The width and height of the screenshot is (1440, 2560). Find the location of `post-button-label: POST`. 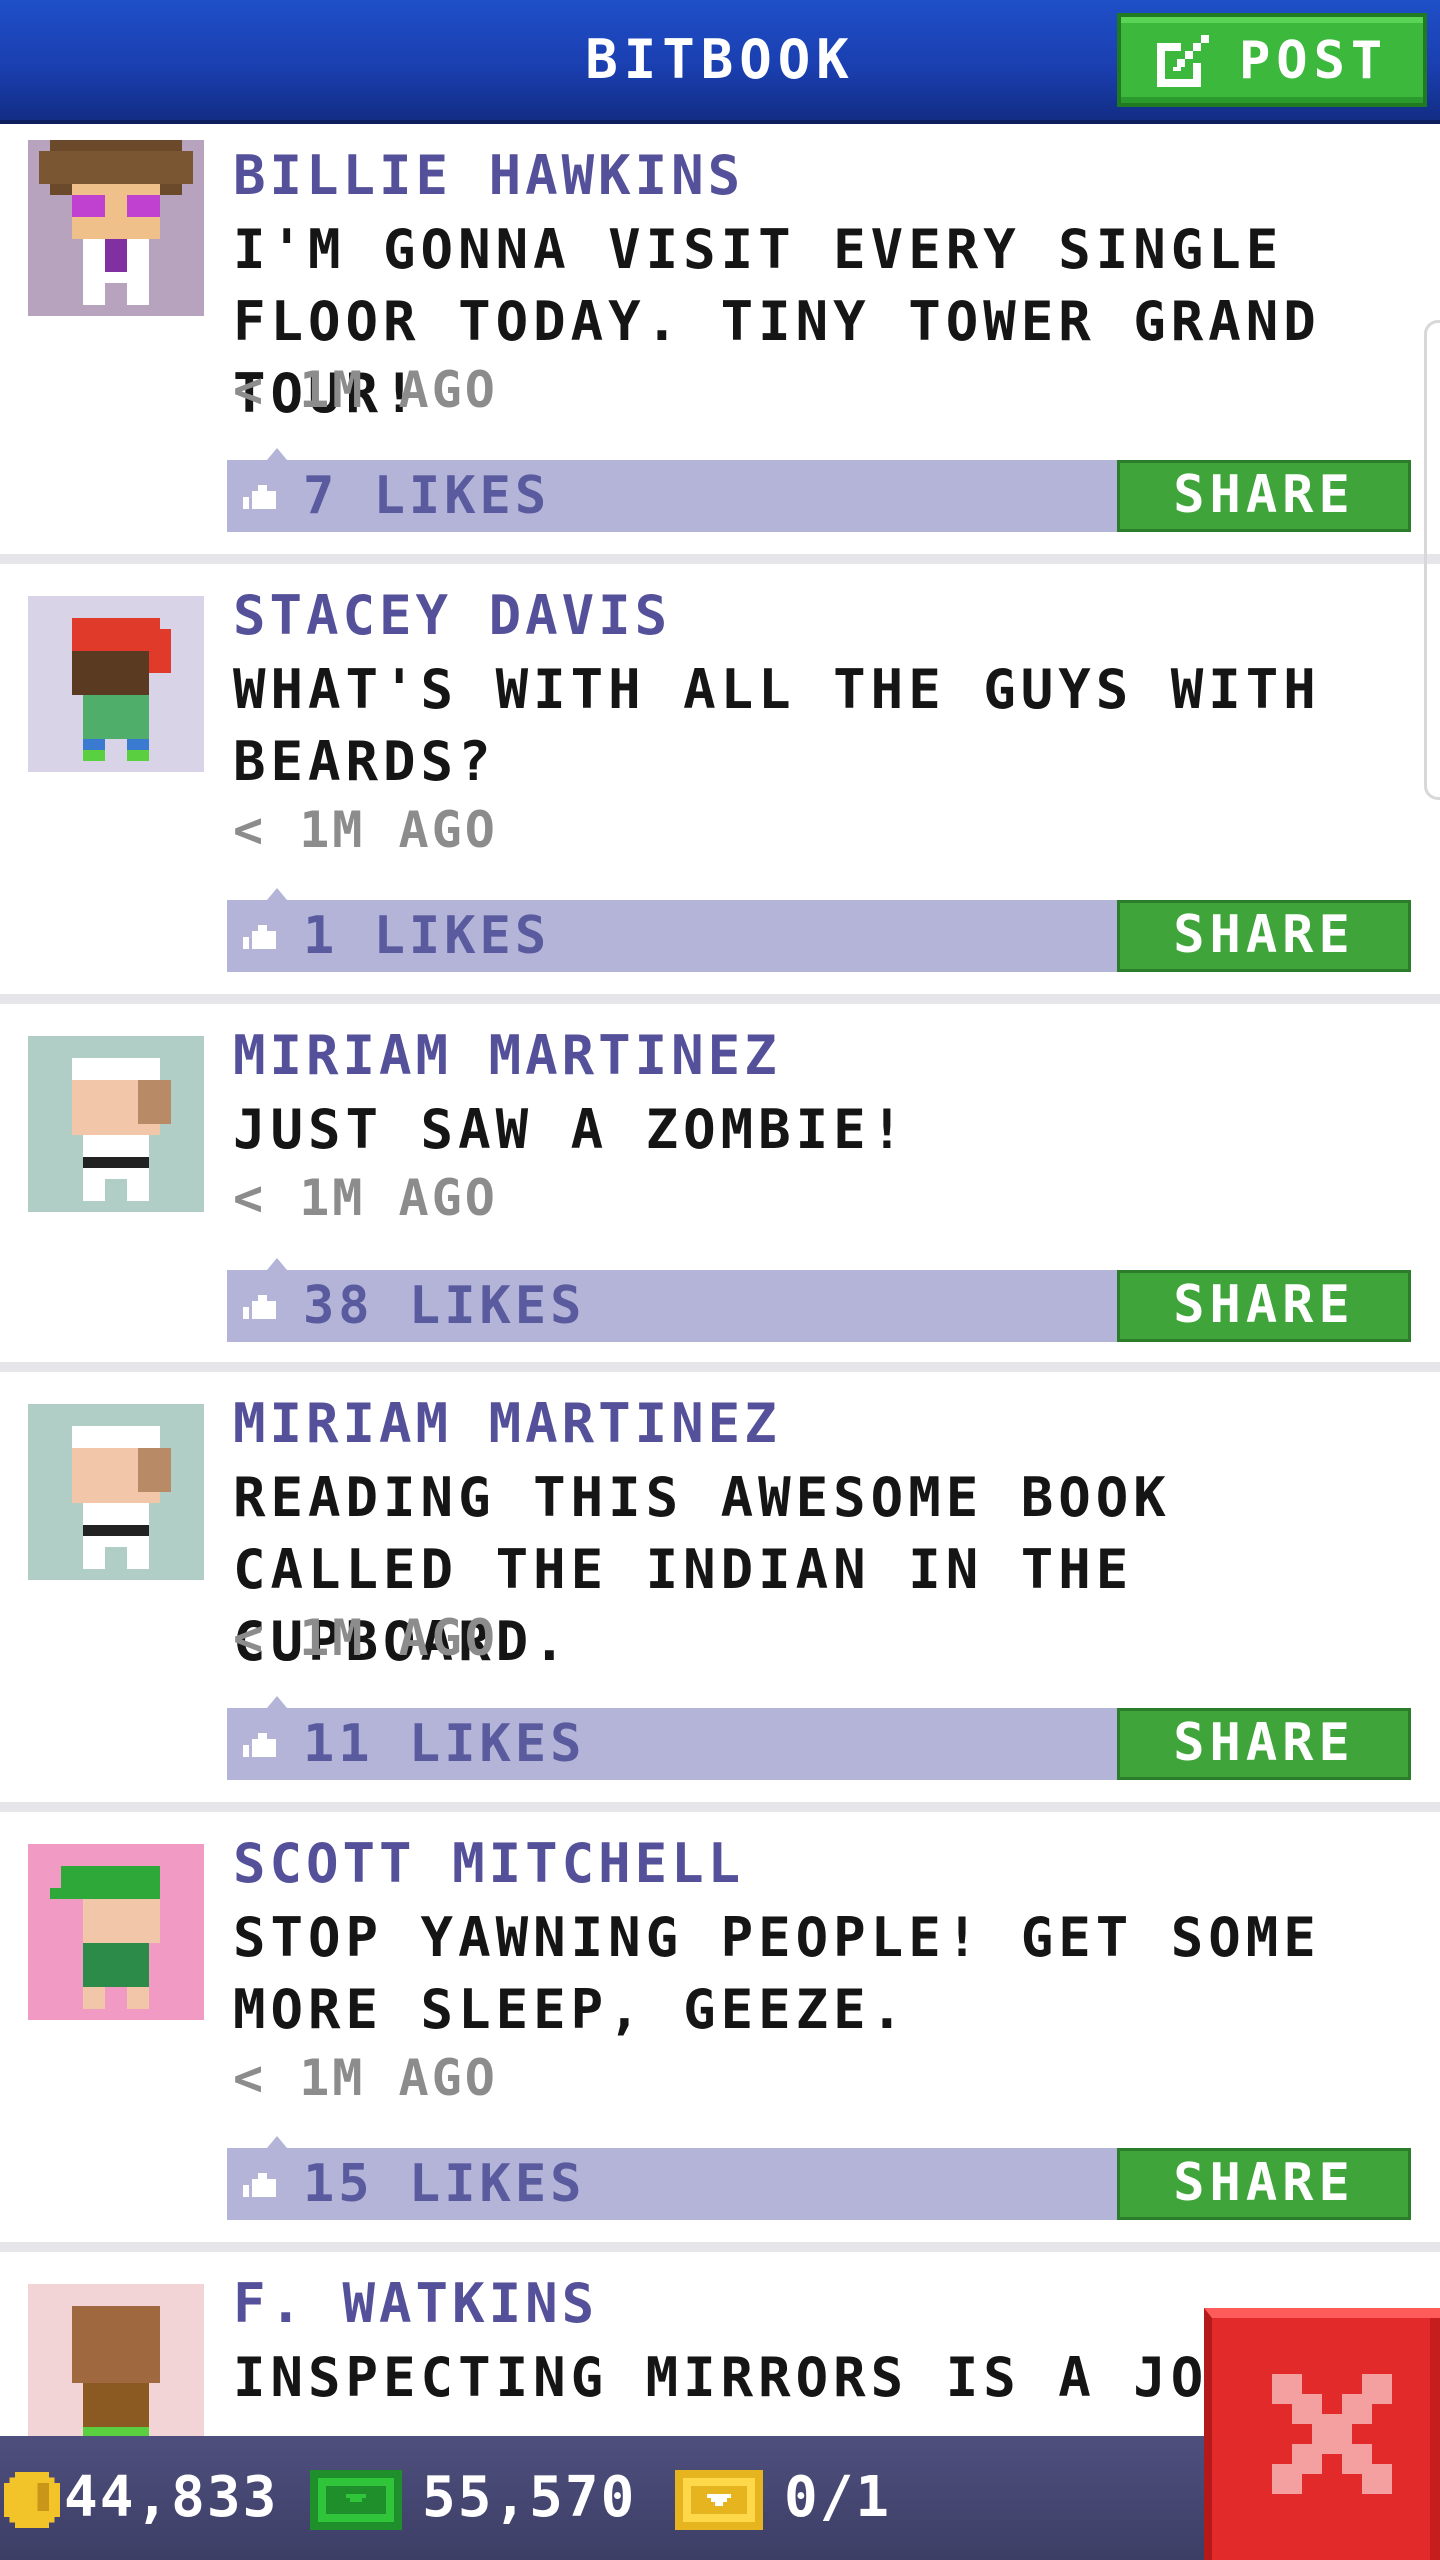

post-button-label: POST is located at coordinates (1314, 61).